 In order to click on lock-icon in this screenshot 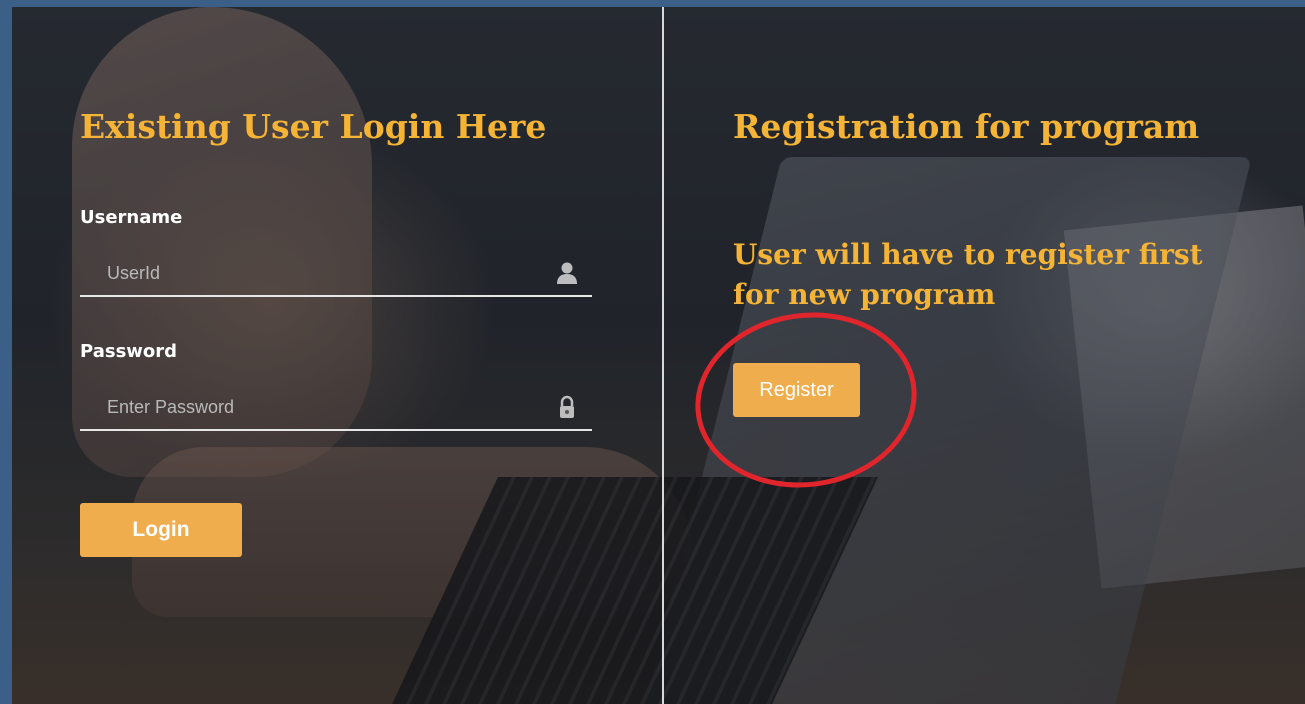, I will do `click(567, 406)`.